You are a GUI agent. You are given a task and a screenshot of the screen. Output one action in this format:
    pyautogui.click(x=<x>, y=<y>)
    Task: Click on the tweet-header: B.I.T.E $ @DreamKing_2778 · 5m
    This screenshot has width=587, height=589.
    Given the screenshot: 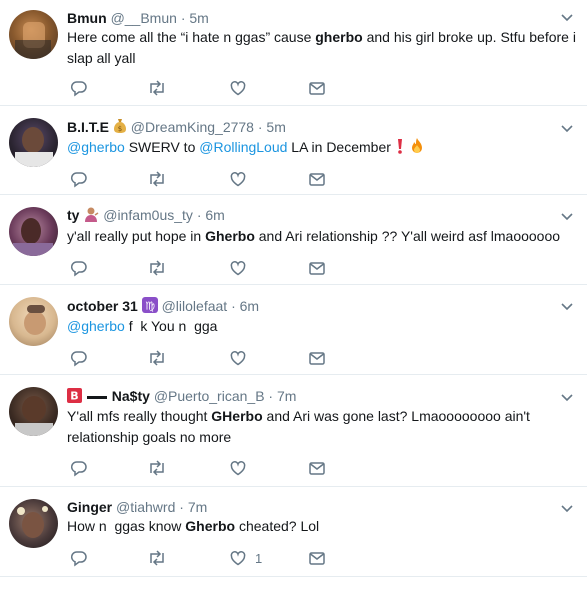 What is the action you would take?
    pyautogui.click(x=176, y=128)
    